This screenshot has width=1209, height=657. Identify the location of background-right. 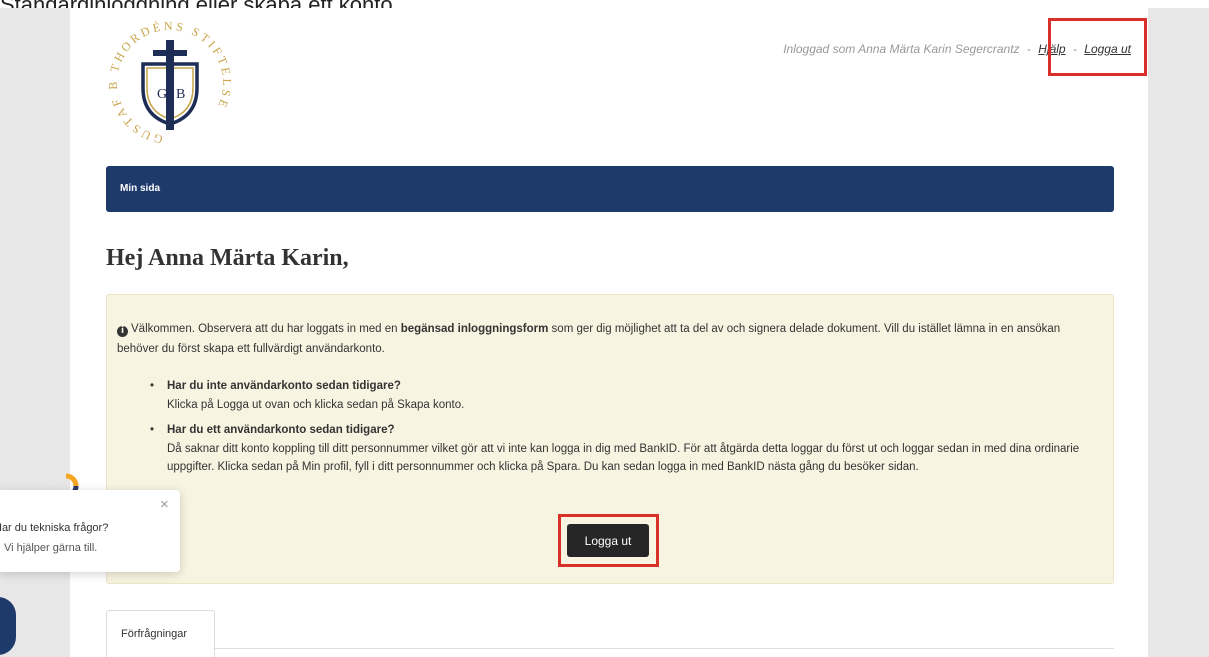
(1178, 332).